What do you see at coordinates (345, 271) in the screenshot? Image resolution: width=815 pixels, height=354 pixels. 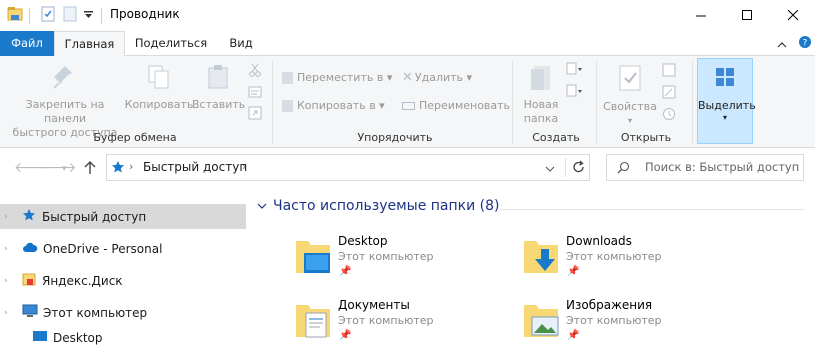 I see `pinned-icon: 📌` at bounding box center [345, 271].